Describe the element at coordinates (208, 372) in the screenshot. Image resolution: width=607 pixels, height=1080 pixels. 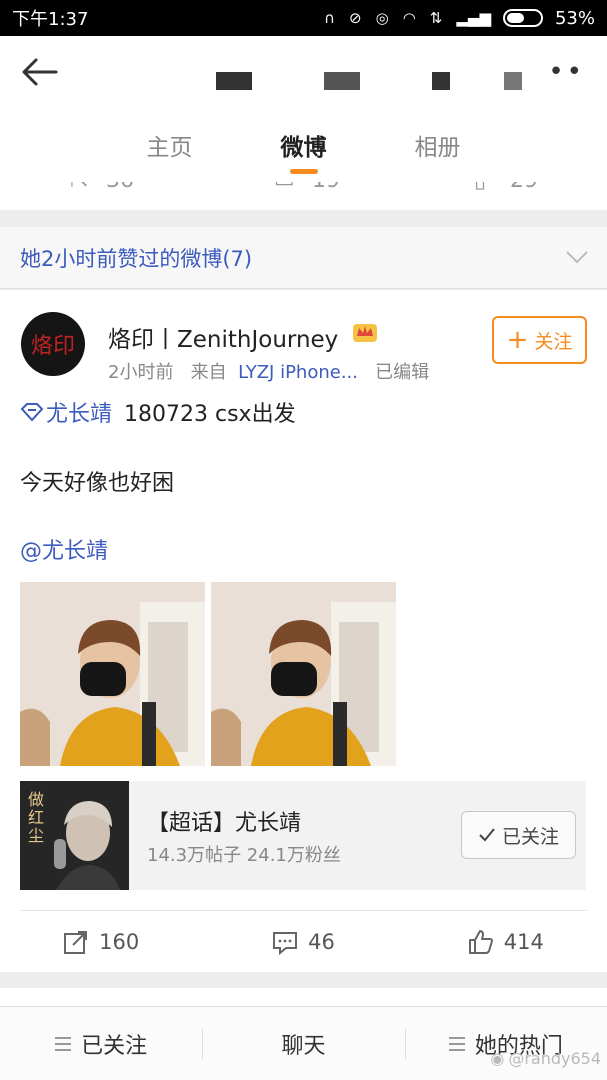
I see `post-from-label: 来自` at that location.